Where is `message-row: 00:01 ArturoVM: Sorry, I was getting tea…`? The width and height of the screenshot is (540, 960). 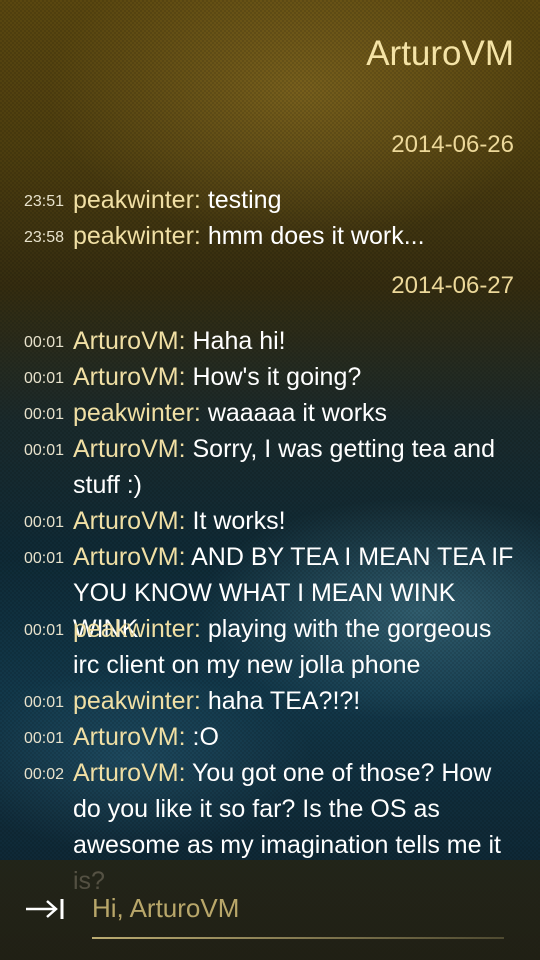 message-row: 00:01 ArturoVM: Sorry, I was getting tea… is located at coordinates (271, 467).